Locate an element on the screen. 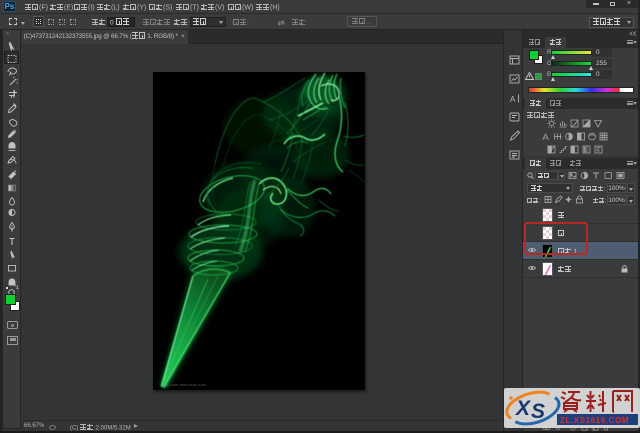 Image resolution: width=640 pixels, height=433 pixels. svg-text: X is located at coordinates (523, 408).